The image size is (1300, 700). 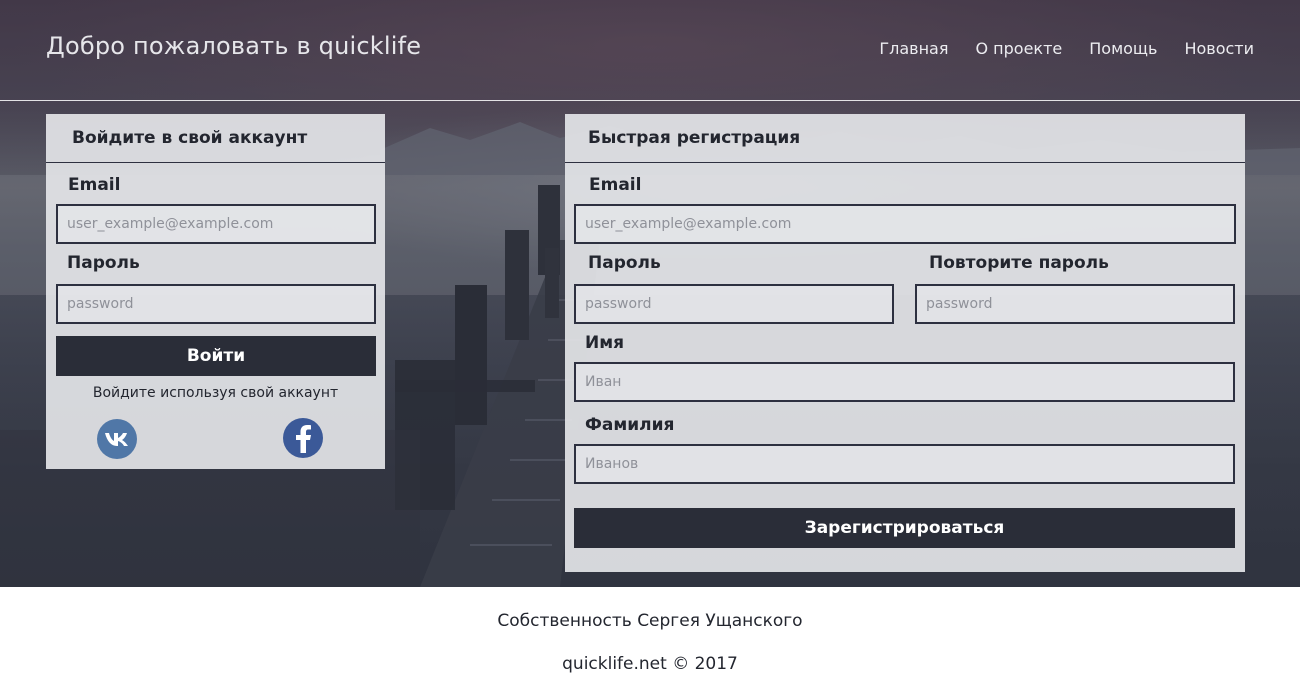 I want to click on reg-repeat-password-label: Повторите пароль, so click(x=1019, y=263).